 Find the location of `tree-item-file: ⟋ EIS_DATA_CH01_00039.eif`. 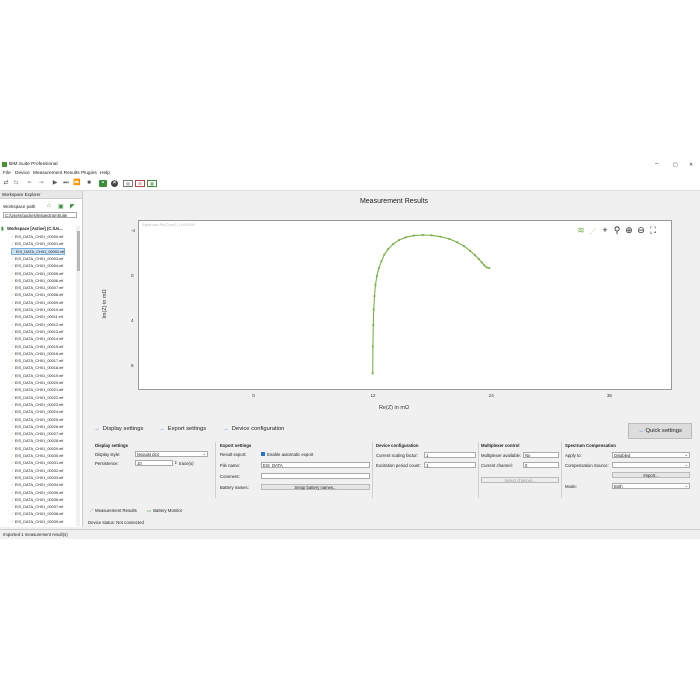

tree-item-file: ⟋ EIS_DATA_CH01_00039.eif is located at coordinates (37, 521).